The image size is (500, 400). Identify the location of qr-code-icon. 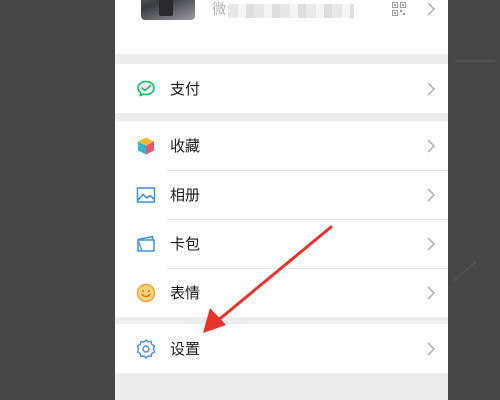
(399, 9).